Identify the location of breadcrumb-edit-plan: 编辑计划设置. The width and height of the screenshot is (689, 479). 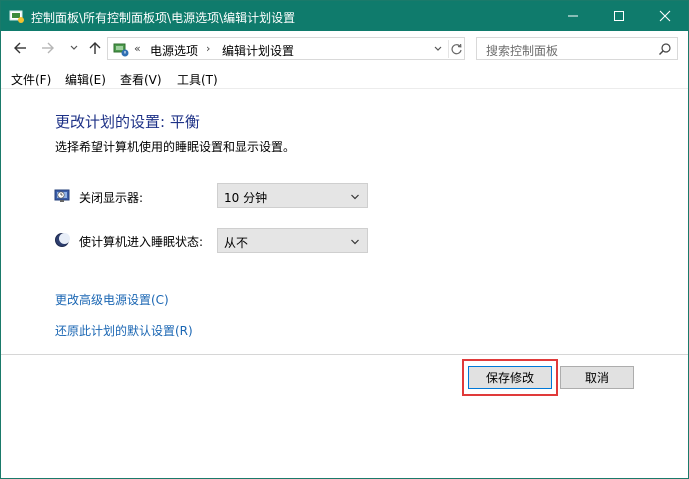
(258, 50).